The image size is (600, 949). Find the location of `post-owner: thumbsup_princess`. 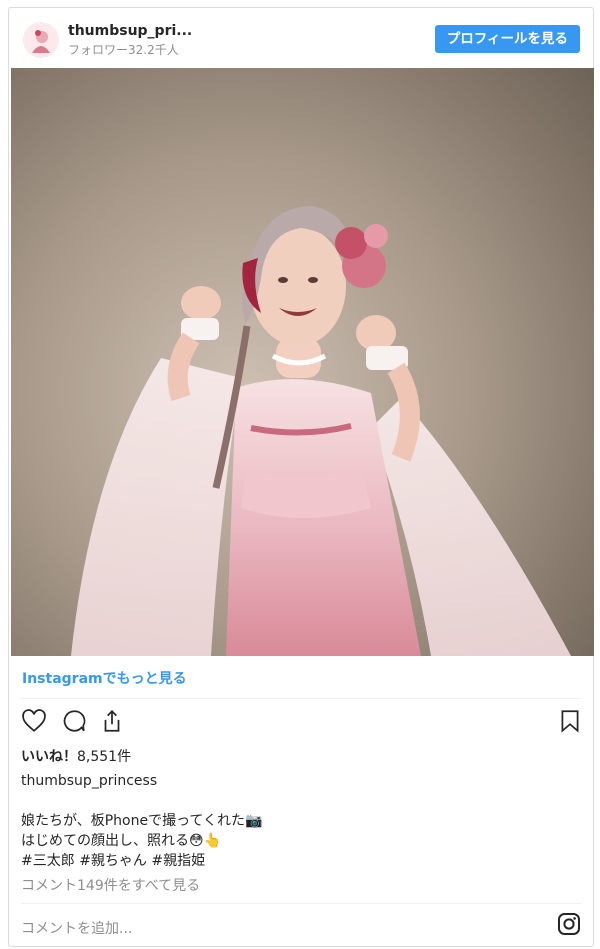

post-owner: thumbsup_princess is located at coordinates (89, 781).